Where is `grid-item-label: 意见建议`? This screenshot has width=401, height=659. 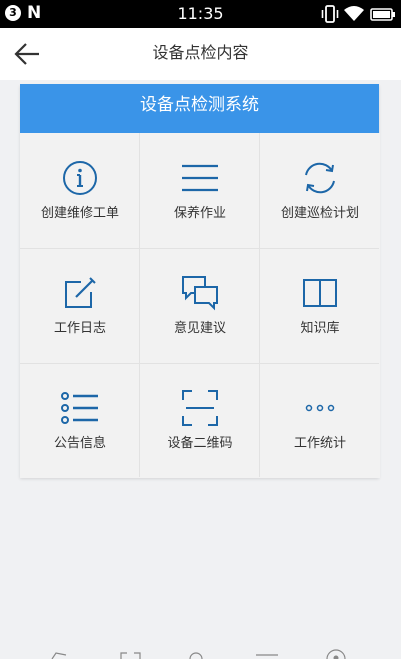 grid-item-label: 意见建议 is located at coordinates (199, 328).